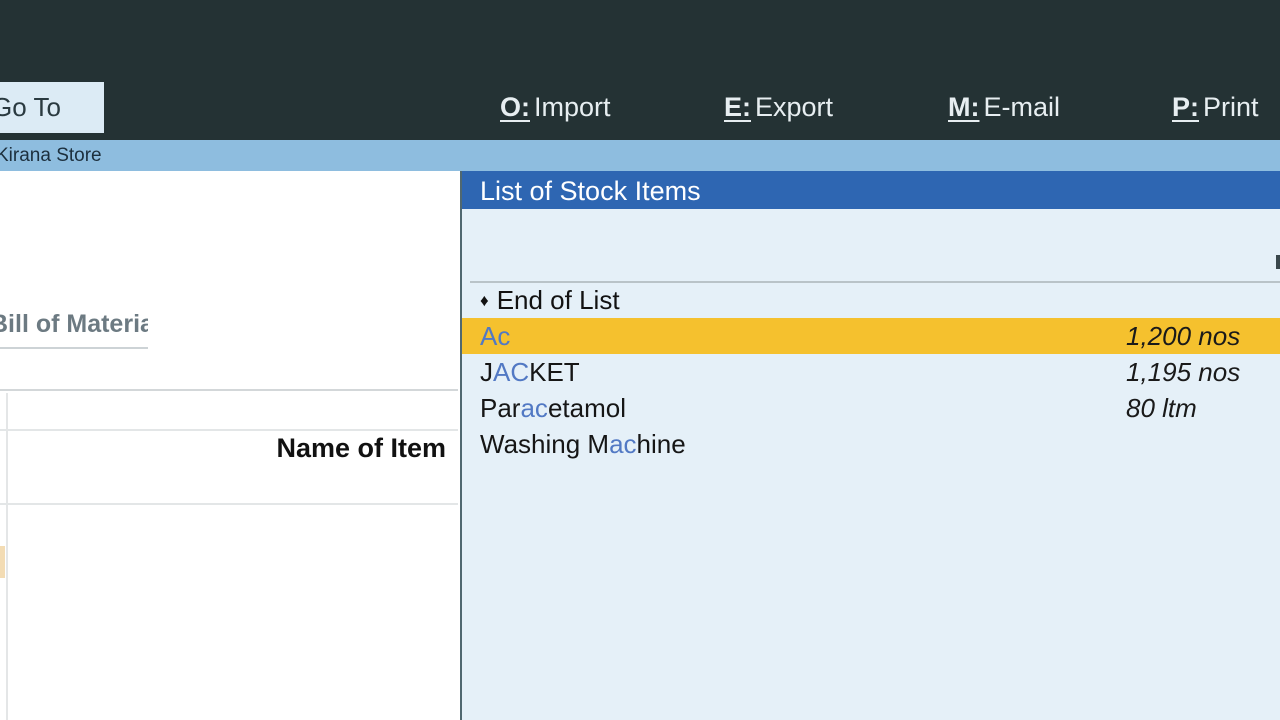 The width and height of the screenshot is (1280, 720). I want to click on print-label: Print, so click(1231, 107).